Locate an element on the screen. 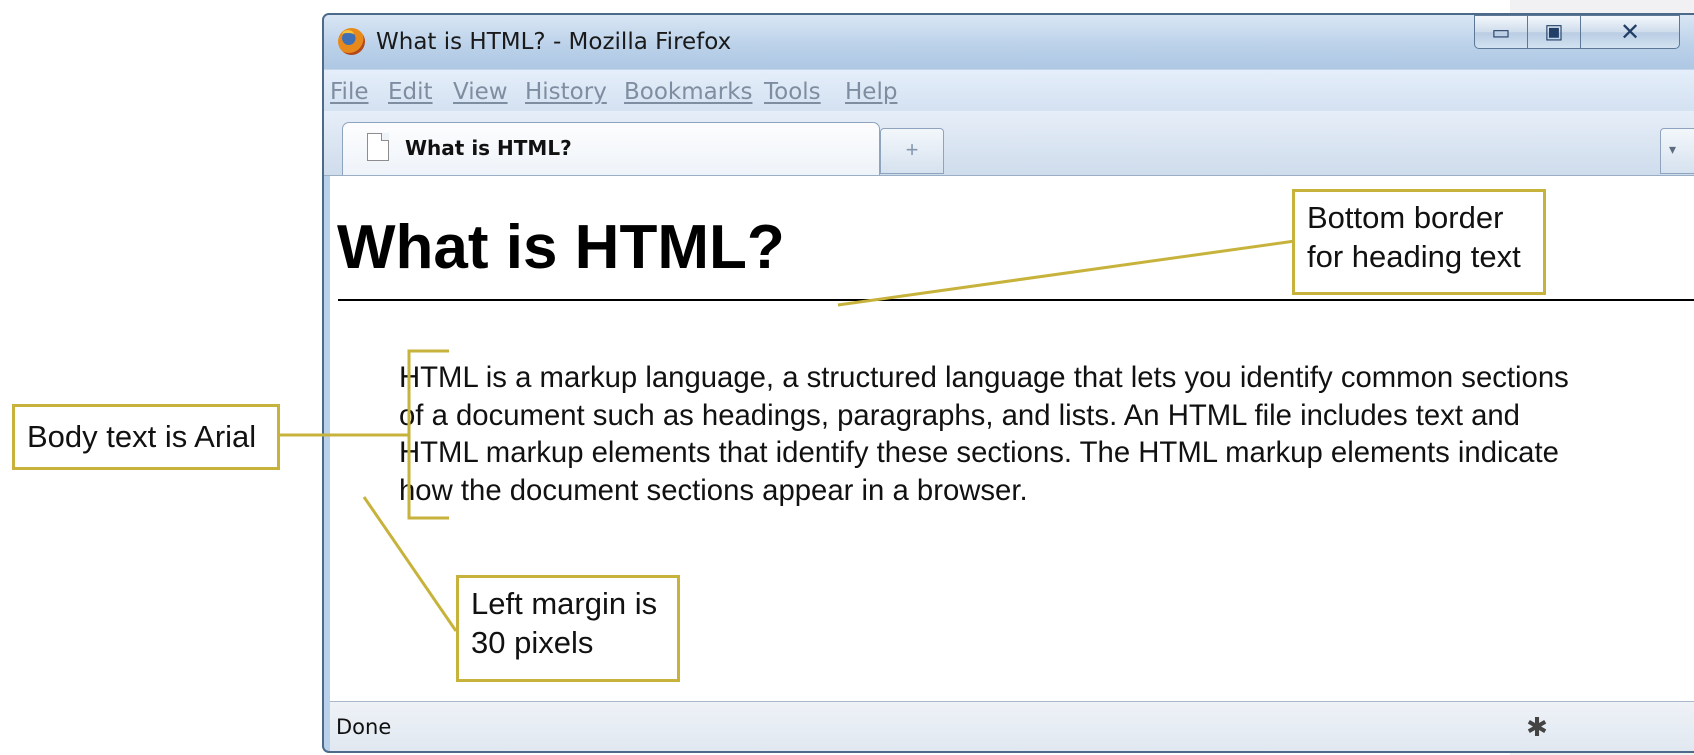 The image size is (1694, 755). tab-what-is-html: What is HTML? is located at coordinates (611, 148).